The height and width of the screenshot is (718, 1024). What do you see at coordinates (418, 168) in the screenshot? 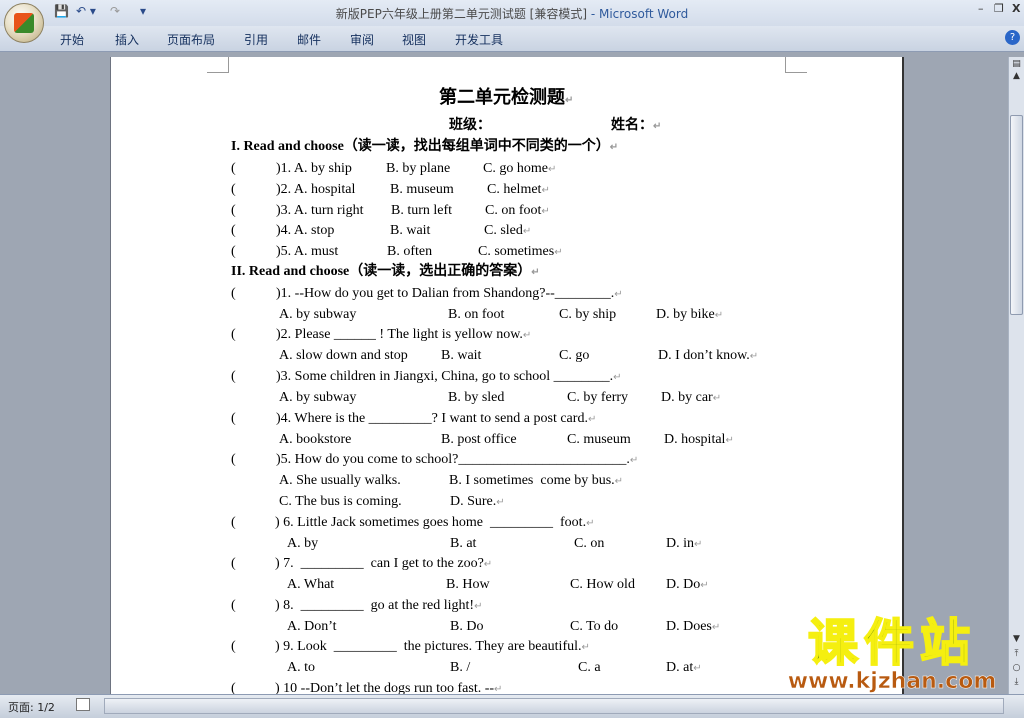
I see `option-b: B. by plane` at bounding box center [418, 168].